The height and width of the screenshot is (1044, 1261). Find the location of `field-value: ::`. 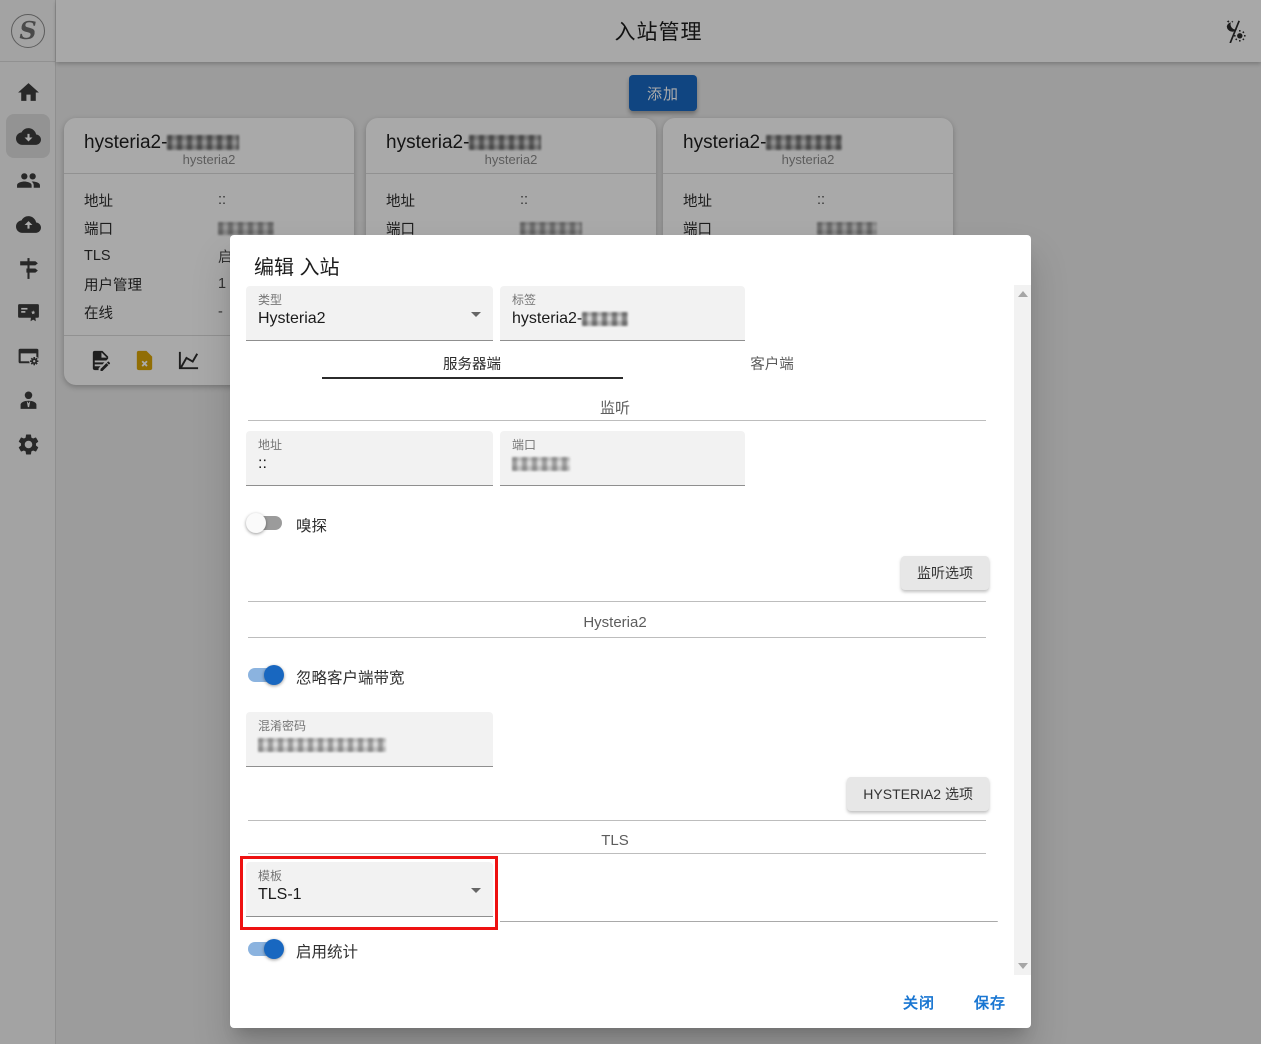

field-value: :: is located at coordinates (262, 463).